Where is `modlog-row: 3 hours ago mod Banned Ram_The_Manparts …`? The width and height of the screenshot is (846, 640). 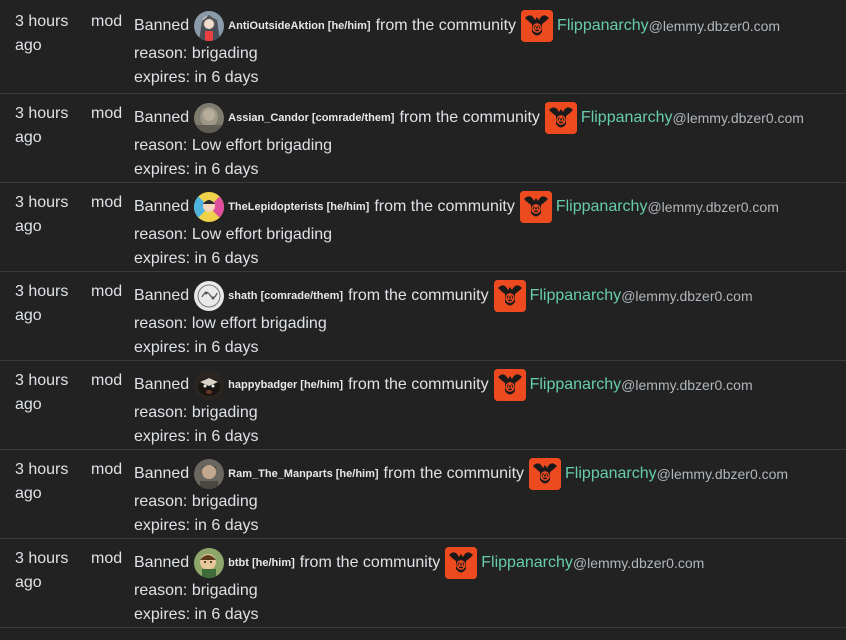 modlog-row: 3 hours ago mod Banned Ram_The_Manparts … is located at coordinates (423, 494).